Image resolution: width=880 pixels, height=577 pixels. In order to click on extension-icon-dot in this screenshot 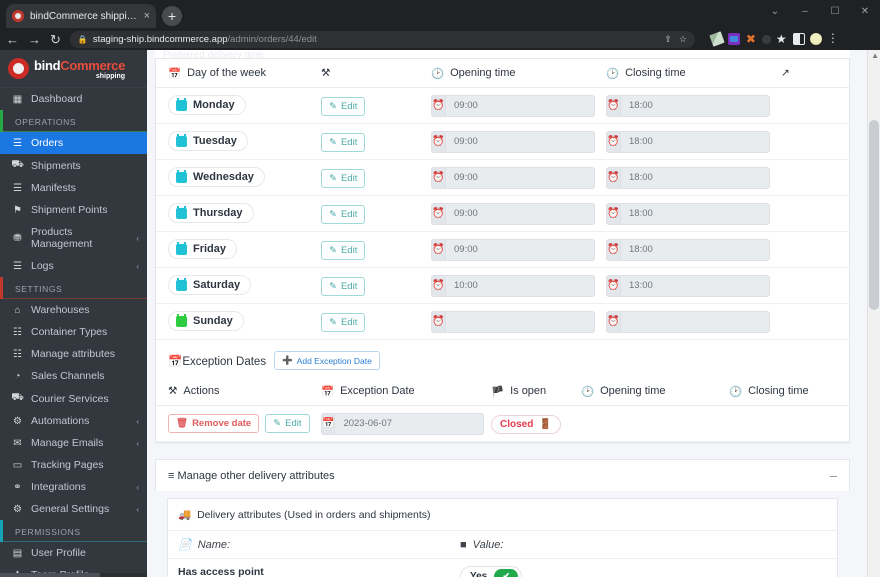, I will do `click(766, 39)`.